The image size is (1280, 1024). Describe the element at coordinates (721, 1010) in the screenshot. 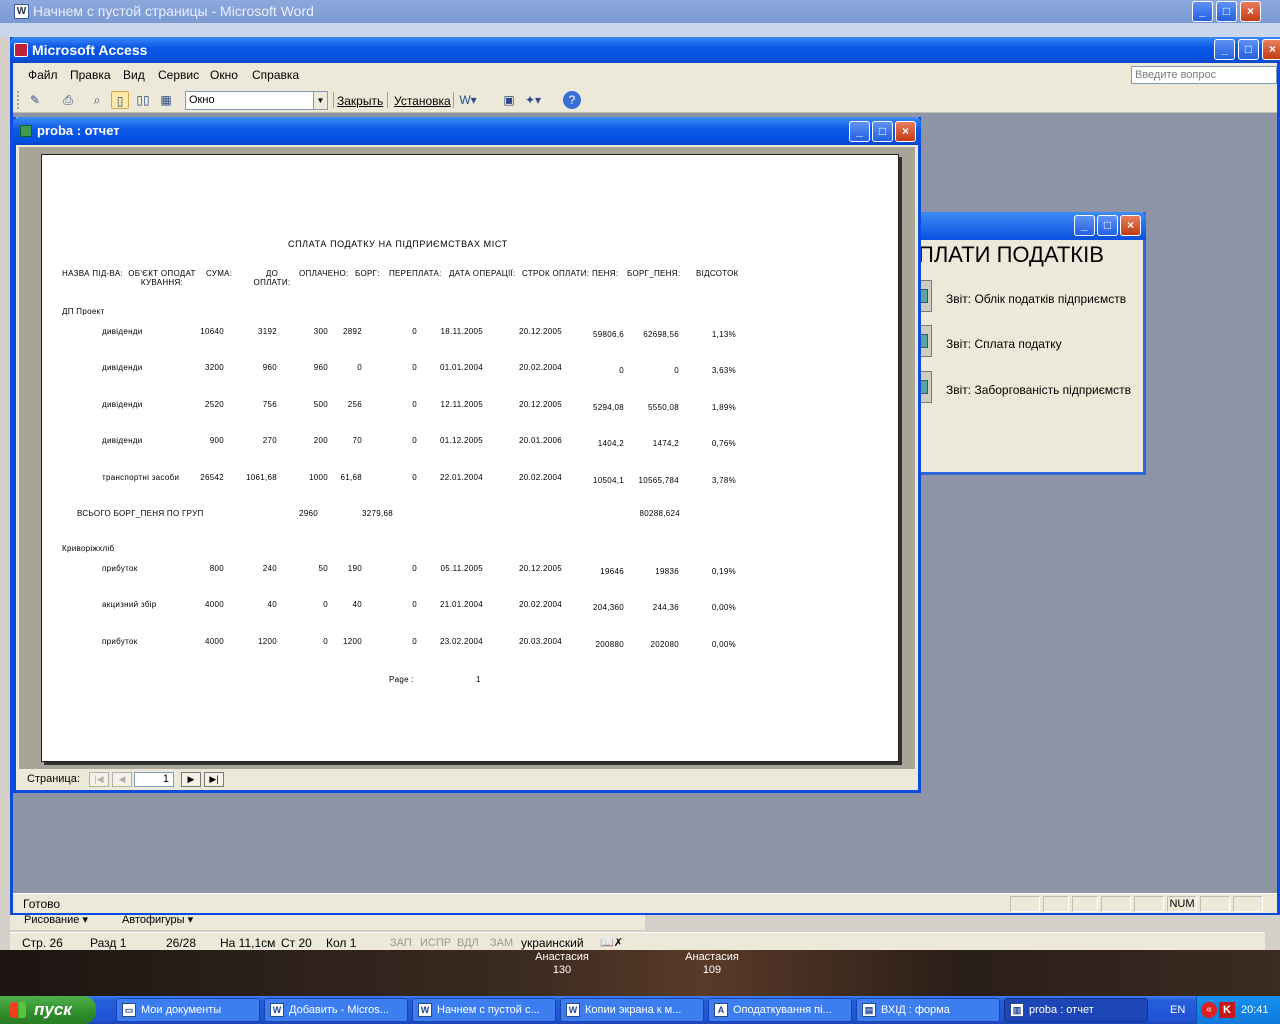

I see `access-icon: A` at that location.